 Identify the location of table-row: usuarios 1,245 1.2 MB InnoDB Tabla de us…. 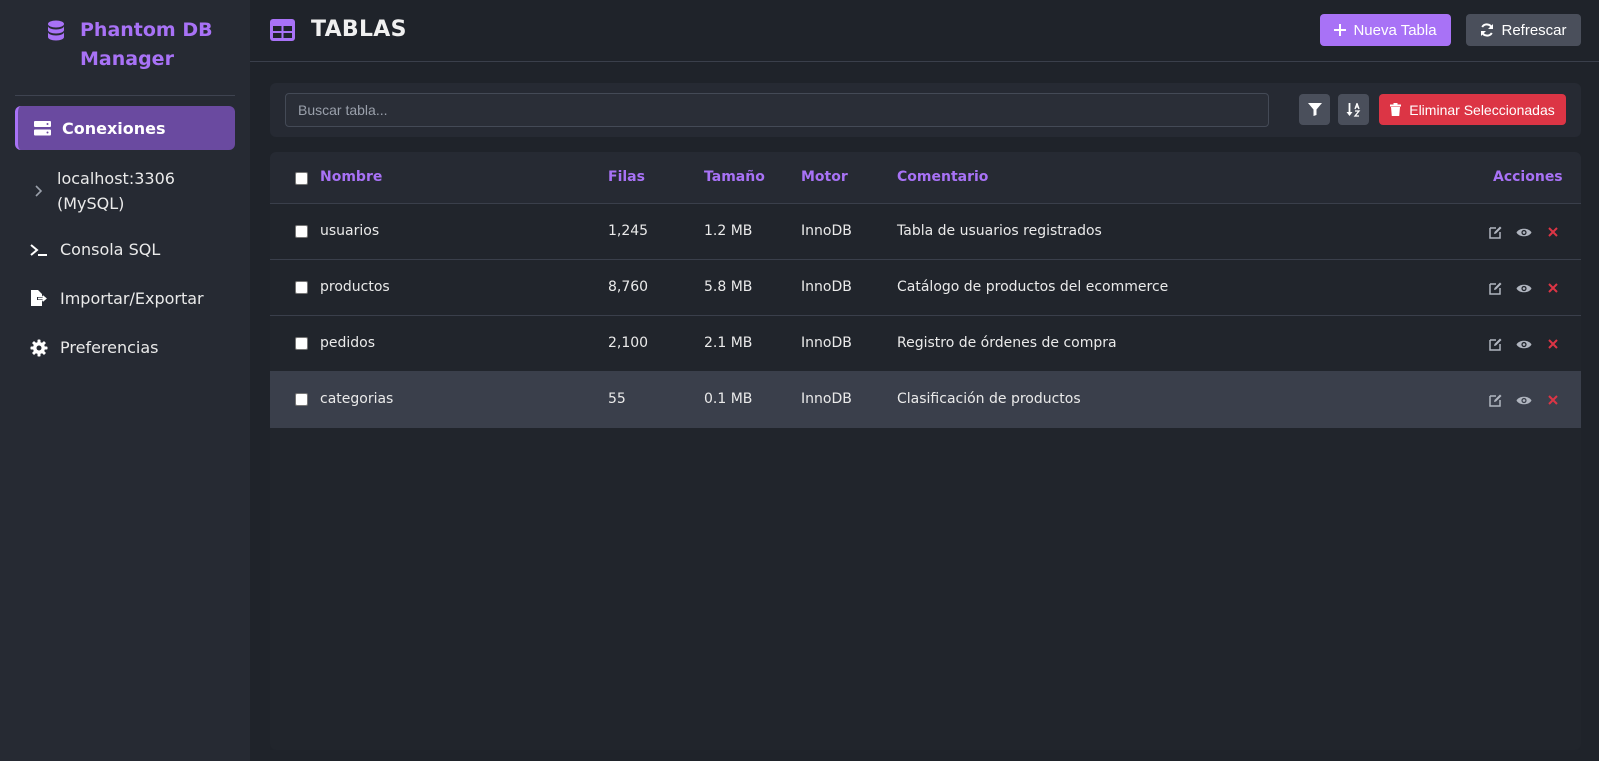
(925, 232).